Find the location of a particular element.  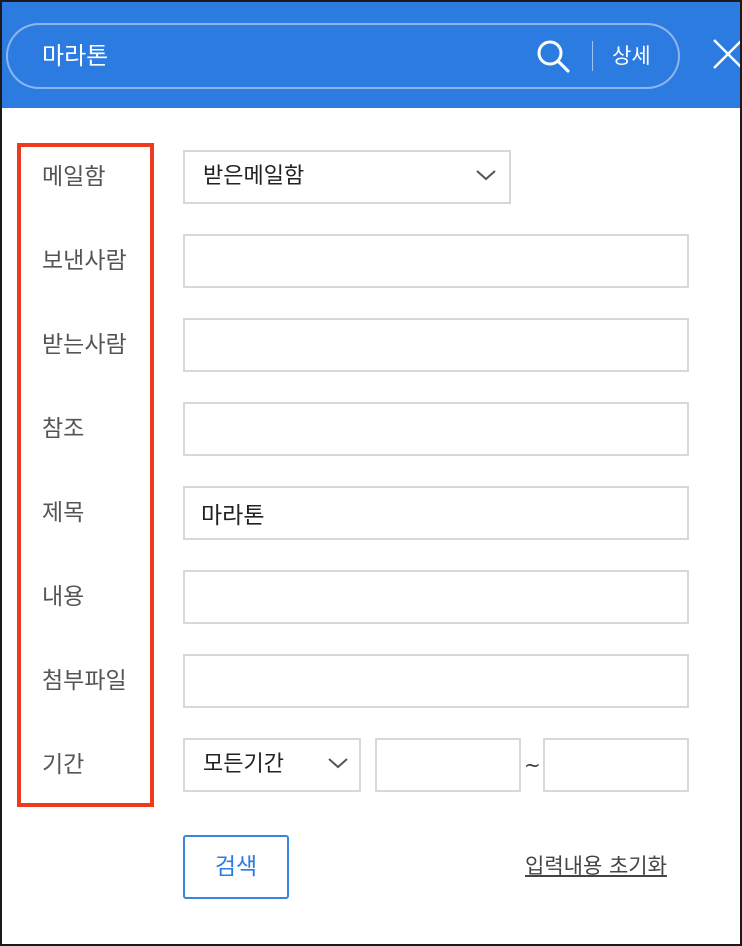

body-input is located at coordinates (436, 597).